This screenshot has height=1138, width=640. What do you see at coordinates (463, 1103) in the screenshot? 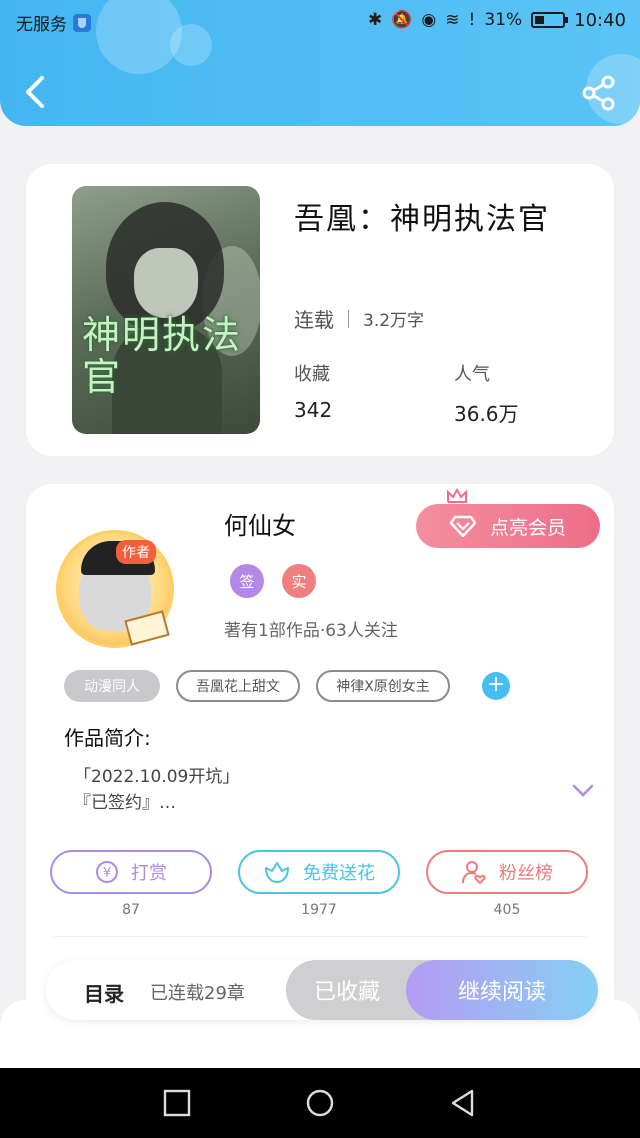
I see `back-nav-icon` at bounding box center [463, 1103].